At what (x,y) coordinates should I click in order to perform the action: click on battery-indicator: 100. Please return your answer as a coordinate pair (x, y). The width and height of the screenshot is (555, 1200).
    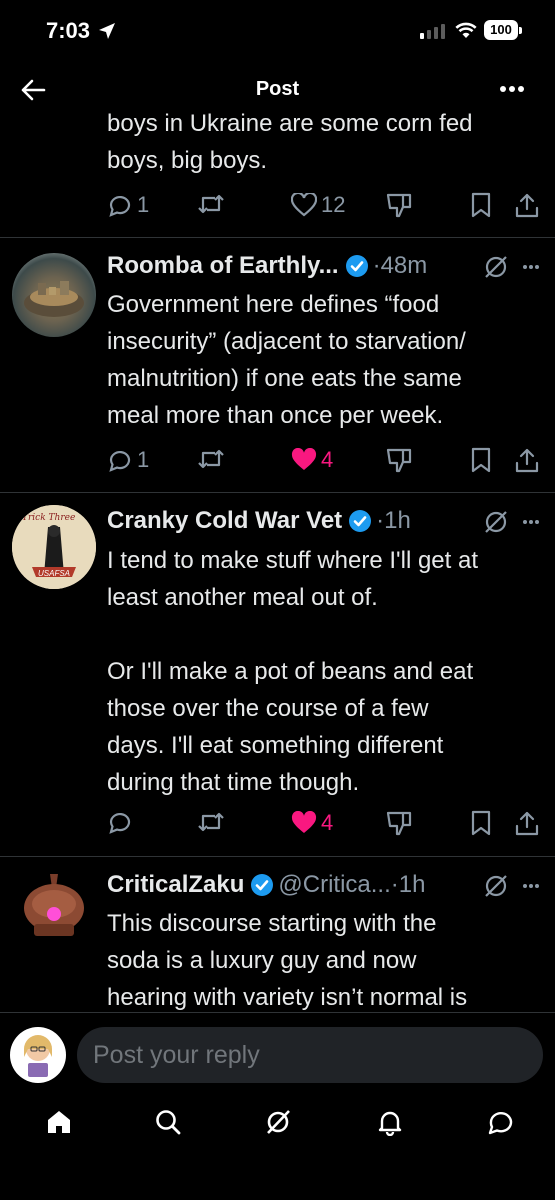
    Looking at the image, I should click on (501, 30).